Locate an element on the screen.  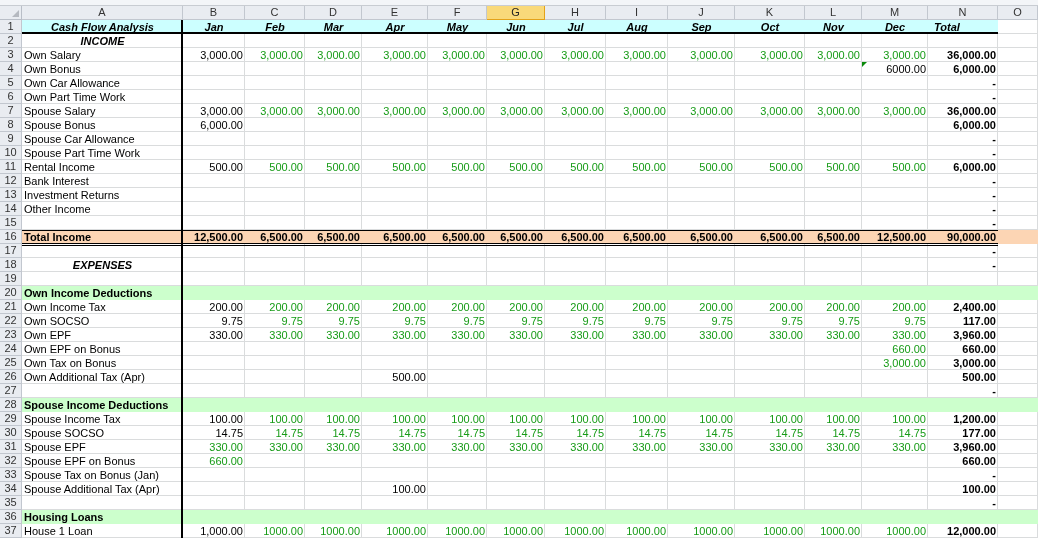
row-number: 2 is located at coordinates (11, 41).